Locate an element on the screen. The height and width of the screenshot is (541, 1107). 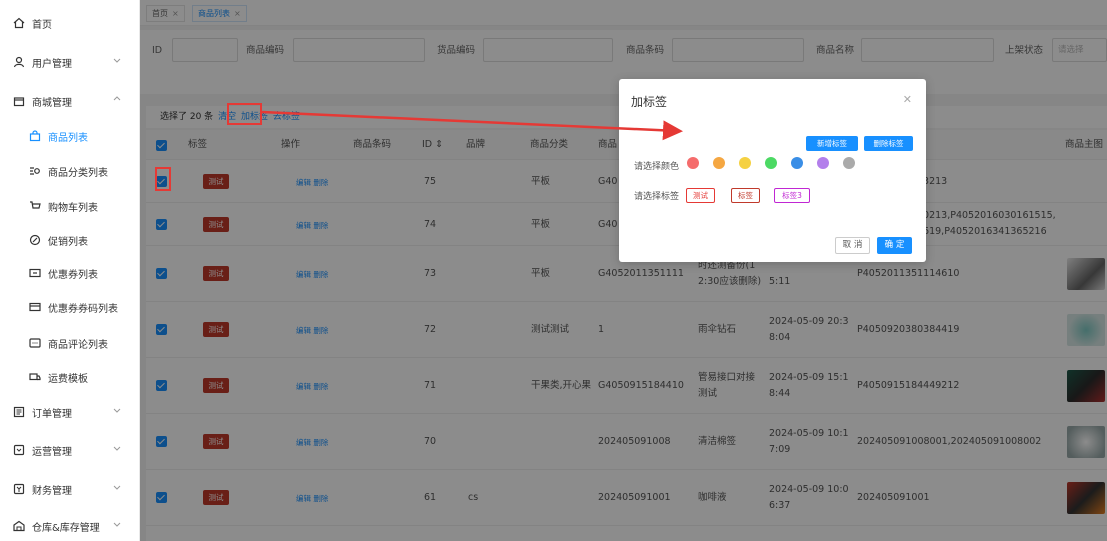
dialog-title: 加标签 is located at coordinates (649, 102).